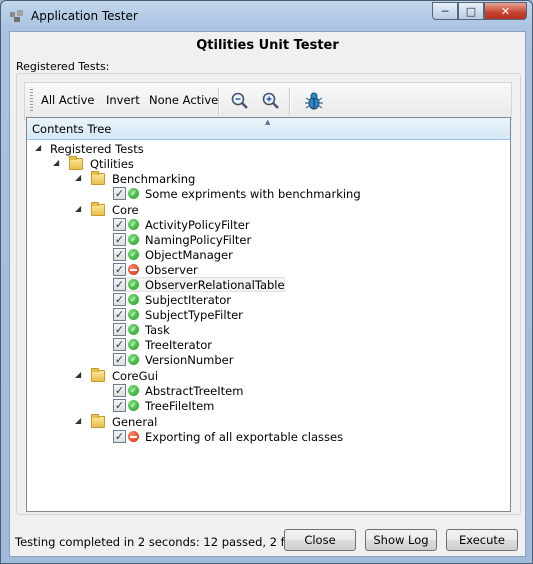  I want to click on test-item-label: Observer, so click(171, 270).